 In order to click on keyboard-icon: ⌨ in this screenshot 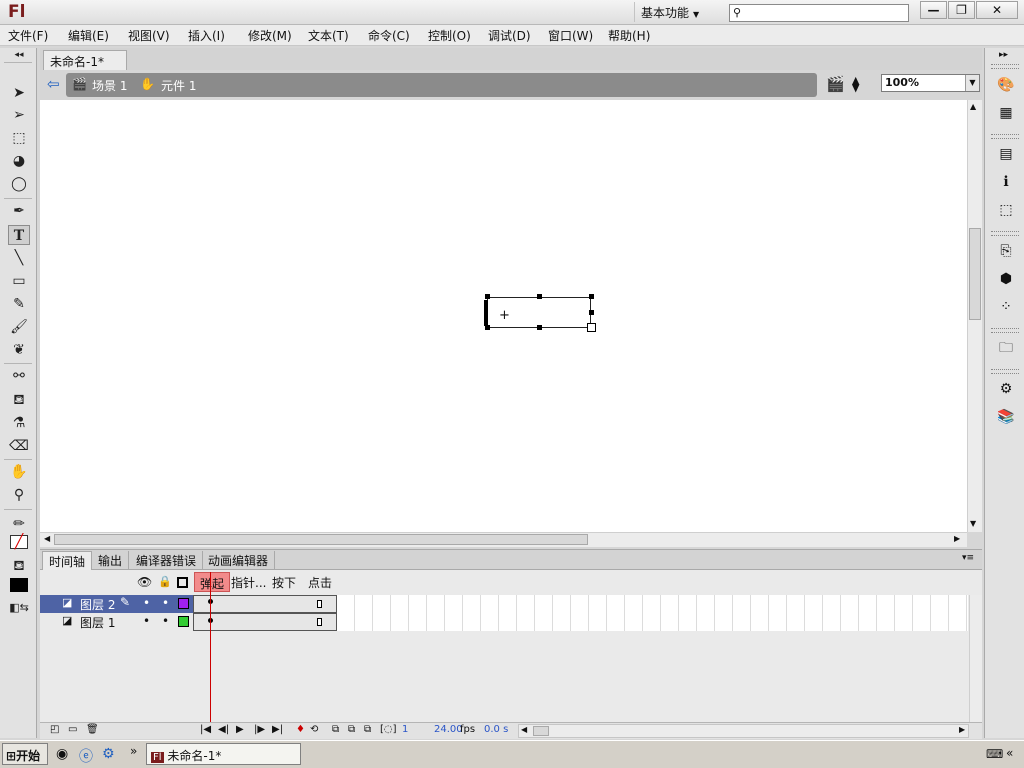, I will do `click(994, 754)`.